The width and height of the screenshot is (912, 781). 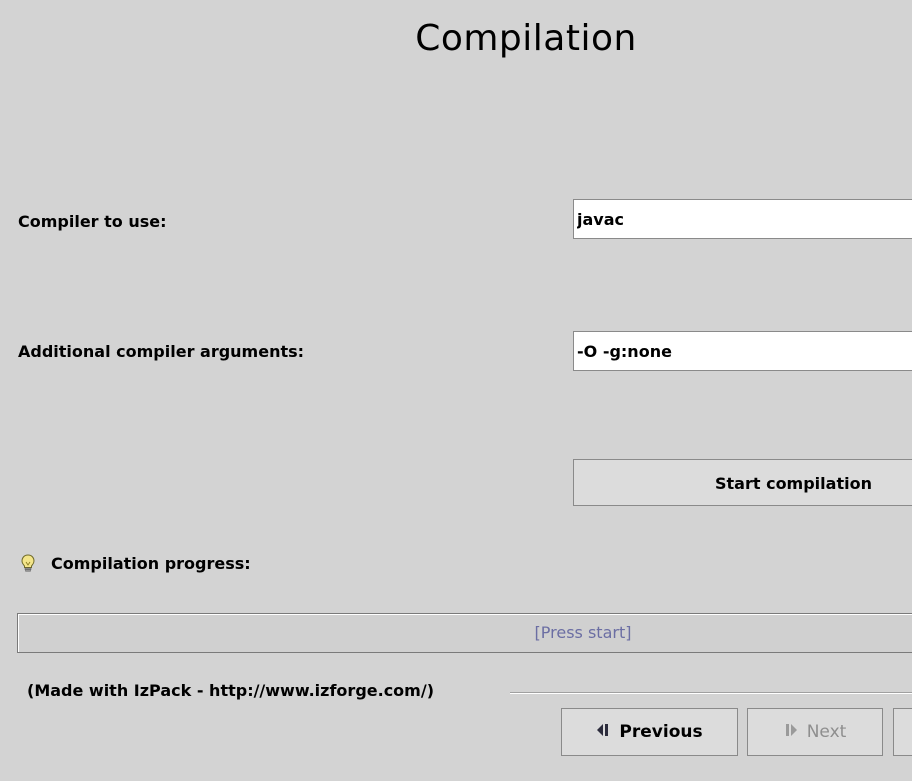 I want to click on previous-button-label: Previous, so click(x=661, y=732).